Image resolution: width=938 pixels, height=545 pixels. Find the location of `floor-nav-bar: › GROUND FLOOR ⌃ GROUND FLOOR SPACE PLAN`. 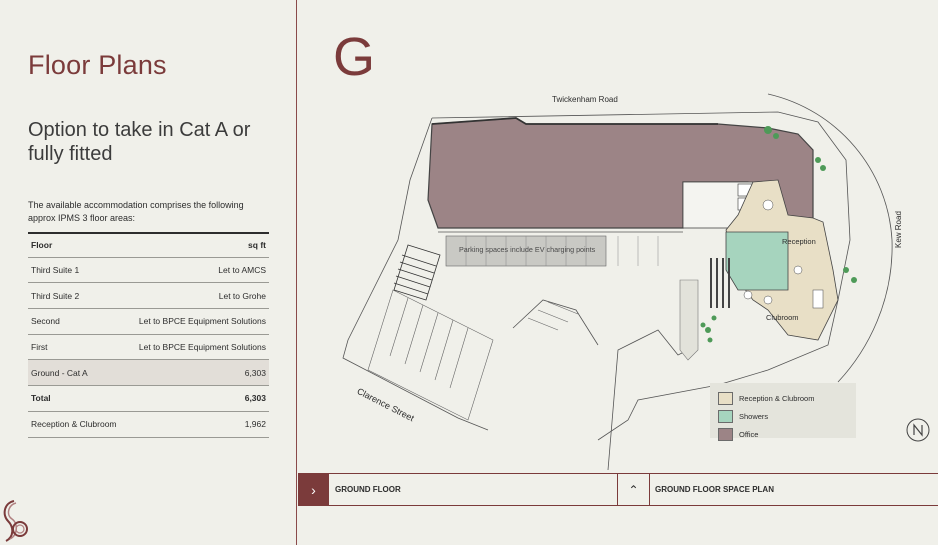

floor-nav-bar: › GROUND FLOOR ⌃ GROUND FLOOR SPACE PLAN is located at coordinates (618, 489).